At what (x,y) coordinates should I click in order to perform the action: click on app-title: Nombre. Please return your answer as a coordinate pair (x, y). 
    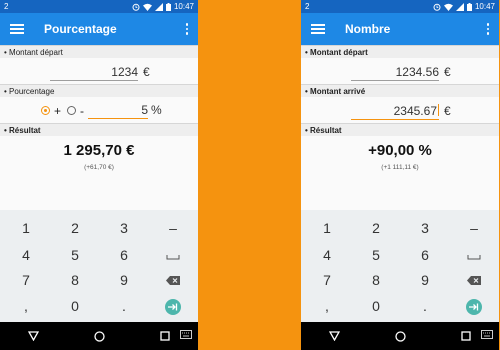
    Looking at the image, I should click on (368, 29).